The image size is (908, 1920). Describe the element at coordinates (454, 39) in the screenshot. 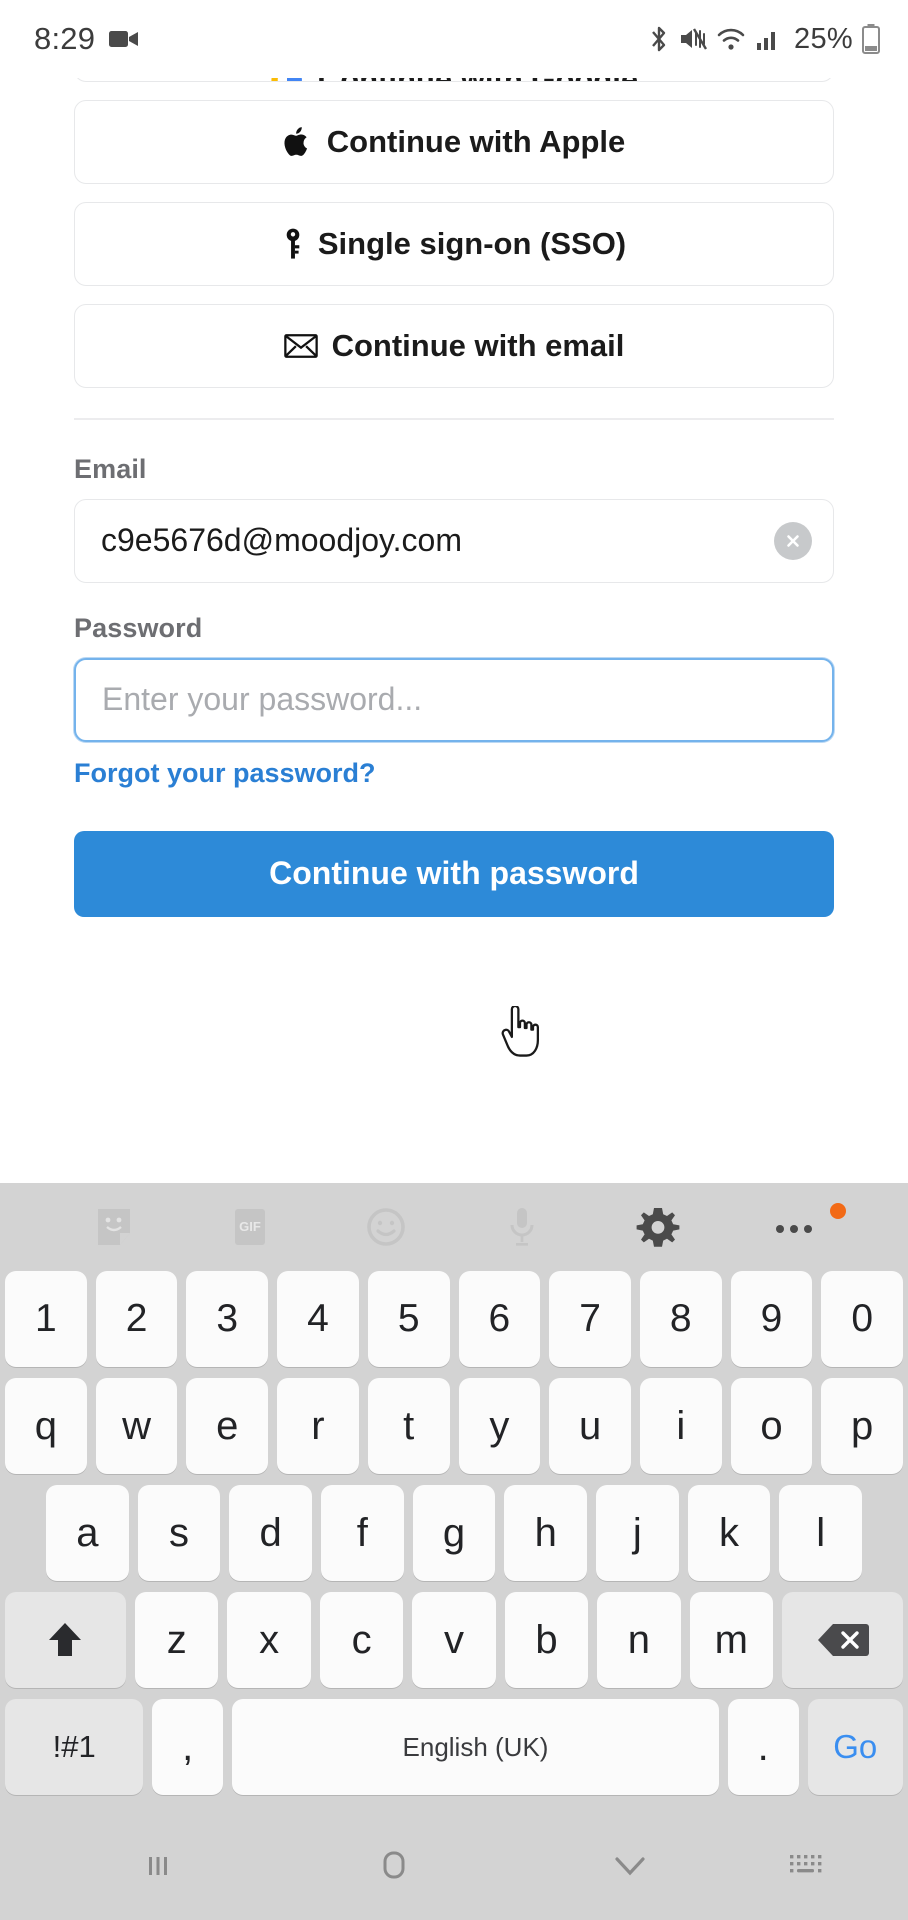

I see `status-bar: 8:29 25%` at that location.